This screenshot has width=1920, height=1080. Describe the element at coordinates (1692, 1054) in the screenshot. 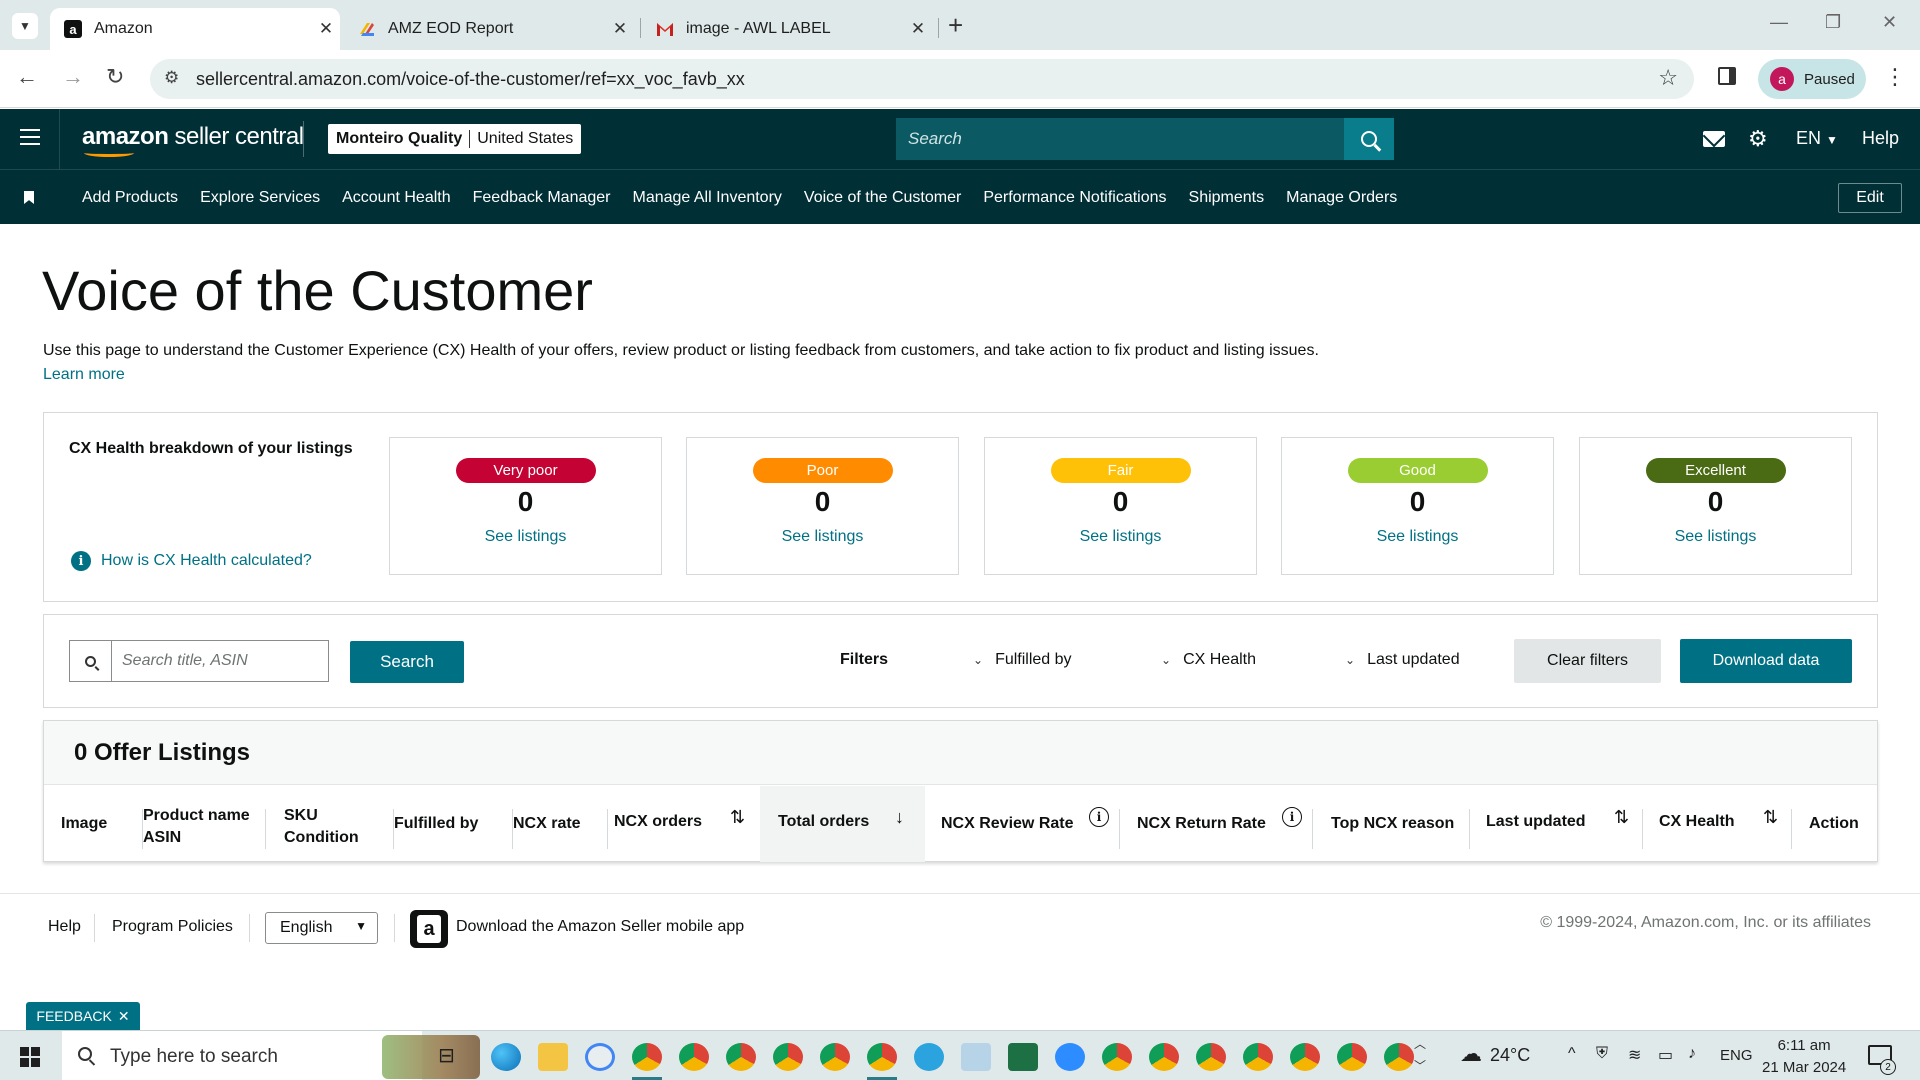

I see `volume-icon: ♪` at that location.